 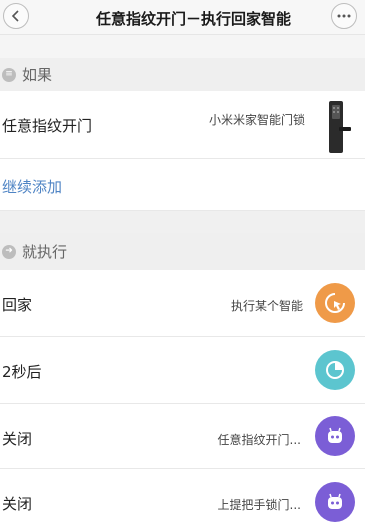 I want to click on then-section-header: ➜ 就执行, so click(x=182, y=251).